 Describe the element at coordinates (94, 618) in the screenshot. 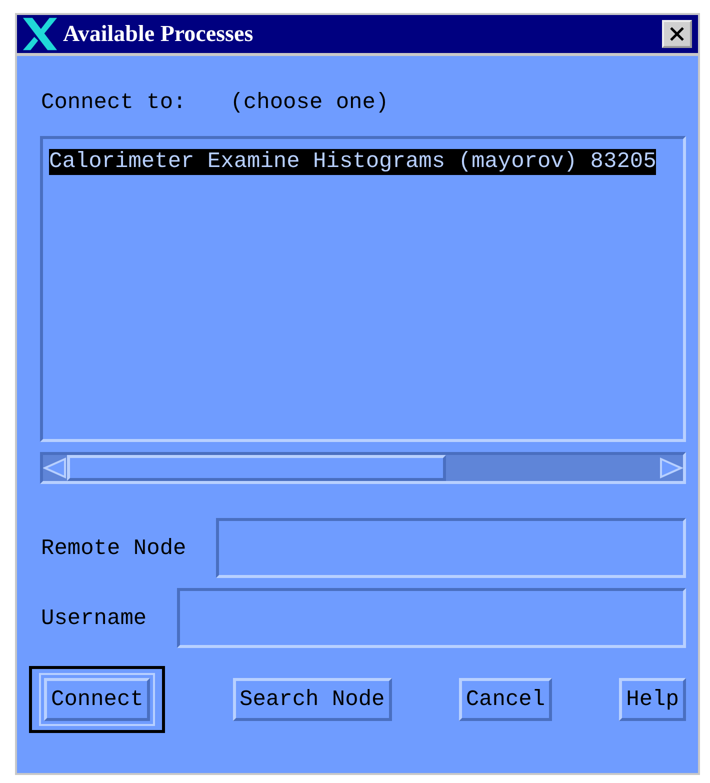

I see `field-label: Username` at that location.